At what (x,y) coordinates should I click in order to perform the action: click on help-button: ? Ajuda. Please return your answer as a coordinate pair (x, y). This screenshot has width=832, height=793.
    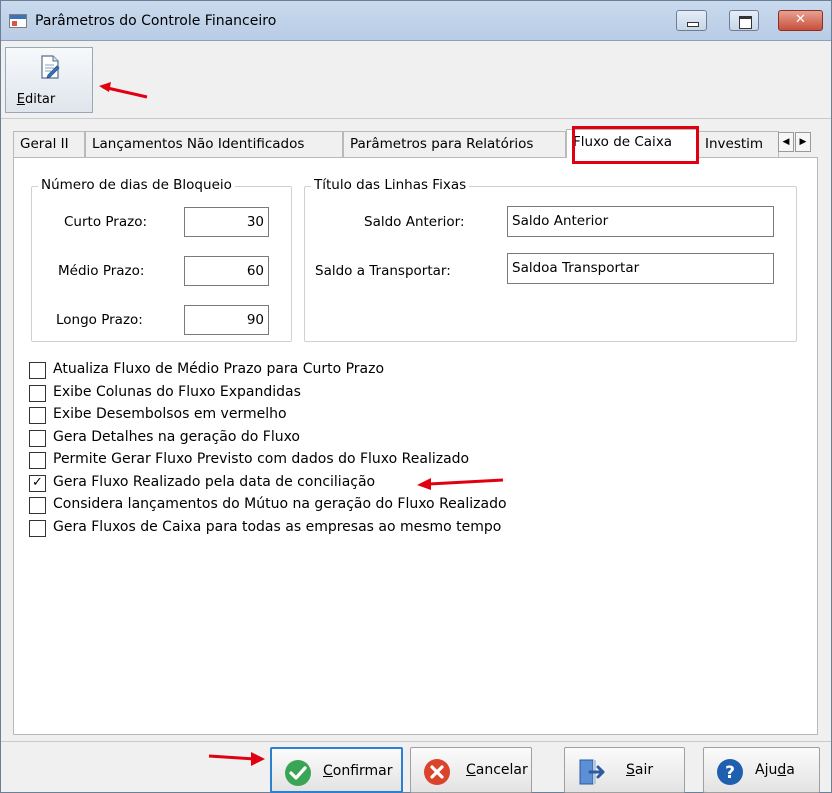
    Looking at the image, I should click on (761, 770).